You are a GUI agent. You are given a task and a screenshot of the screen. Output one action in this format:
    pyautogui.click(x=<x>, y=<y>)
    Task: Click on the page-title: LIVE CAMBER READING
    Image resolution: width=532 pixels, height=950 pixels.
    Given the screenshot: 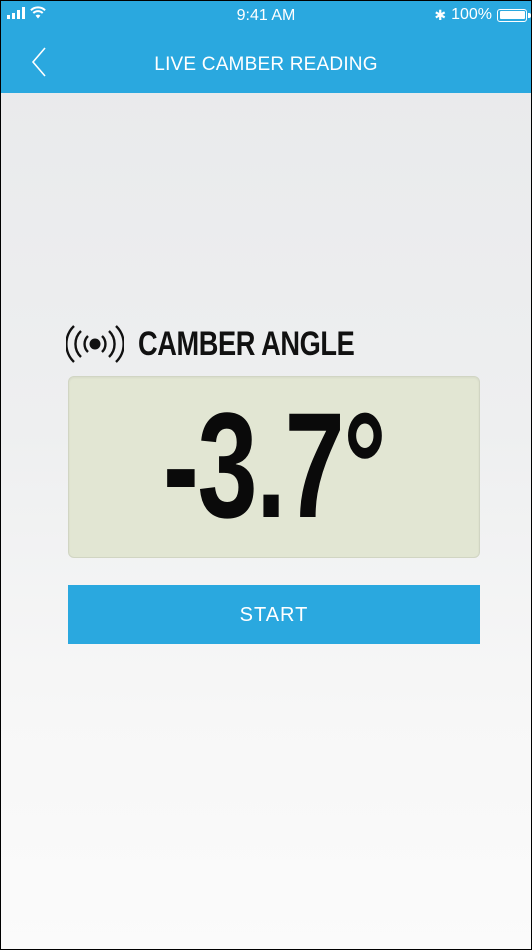 What is the action you would take?
    pyautogui.click(x=266, y=64)
    